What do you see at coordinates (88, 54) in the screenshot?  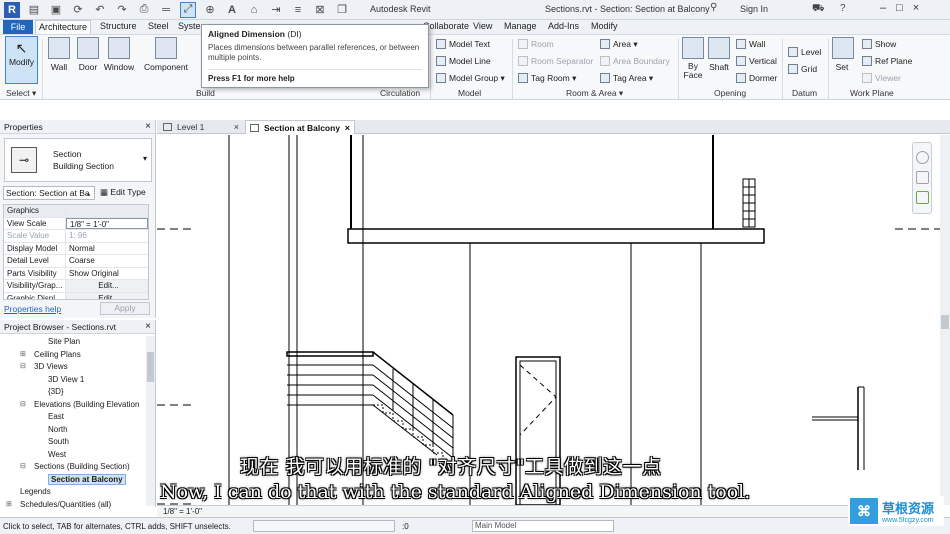 I see `door-button: Door` at bounding box center [88, 54].